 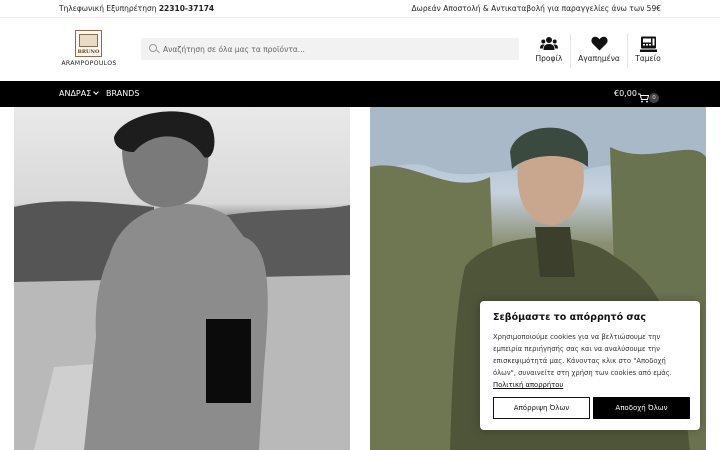 What do you see at coordinates (625, 93) in the screenshot?
I see `cart-total: €0,00` at bounding box center [625, 93].